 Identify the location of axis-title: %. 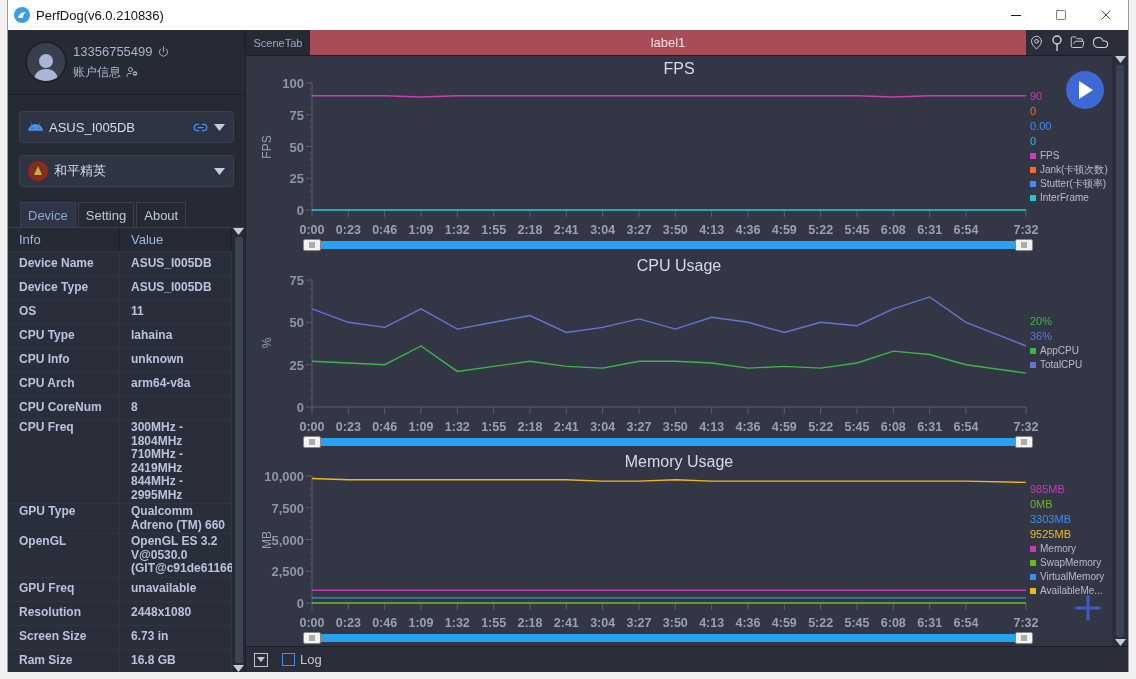
(267, 343).